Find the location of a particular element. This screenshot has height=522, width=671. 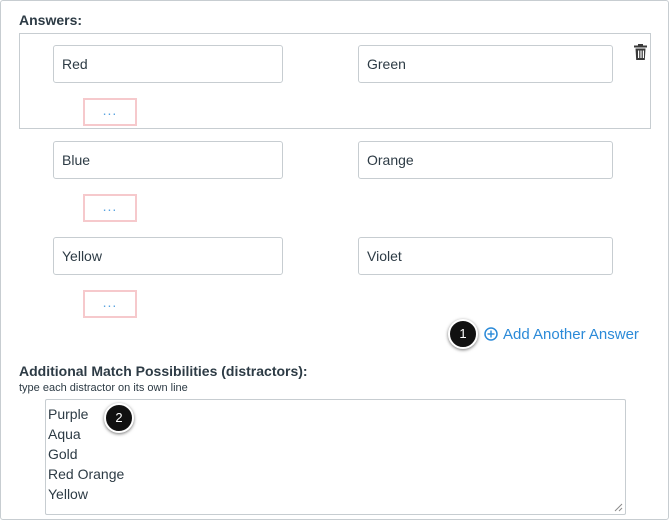

answer-right-input-2: Orange is located at coordinates (485, 160).